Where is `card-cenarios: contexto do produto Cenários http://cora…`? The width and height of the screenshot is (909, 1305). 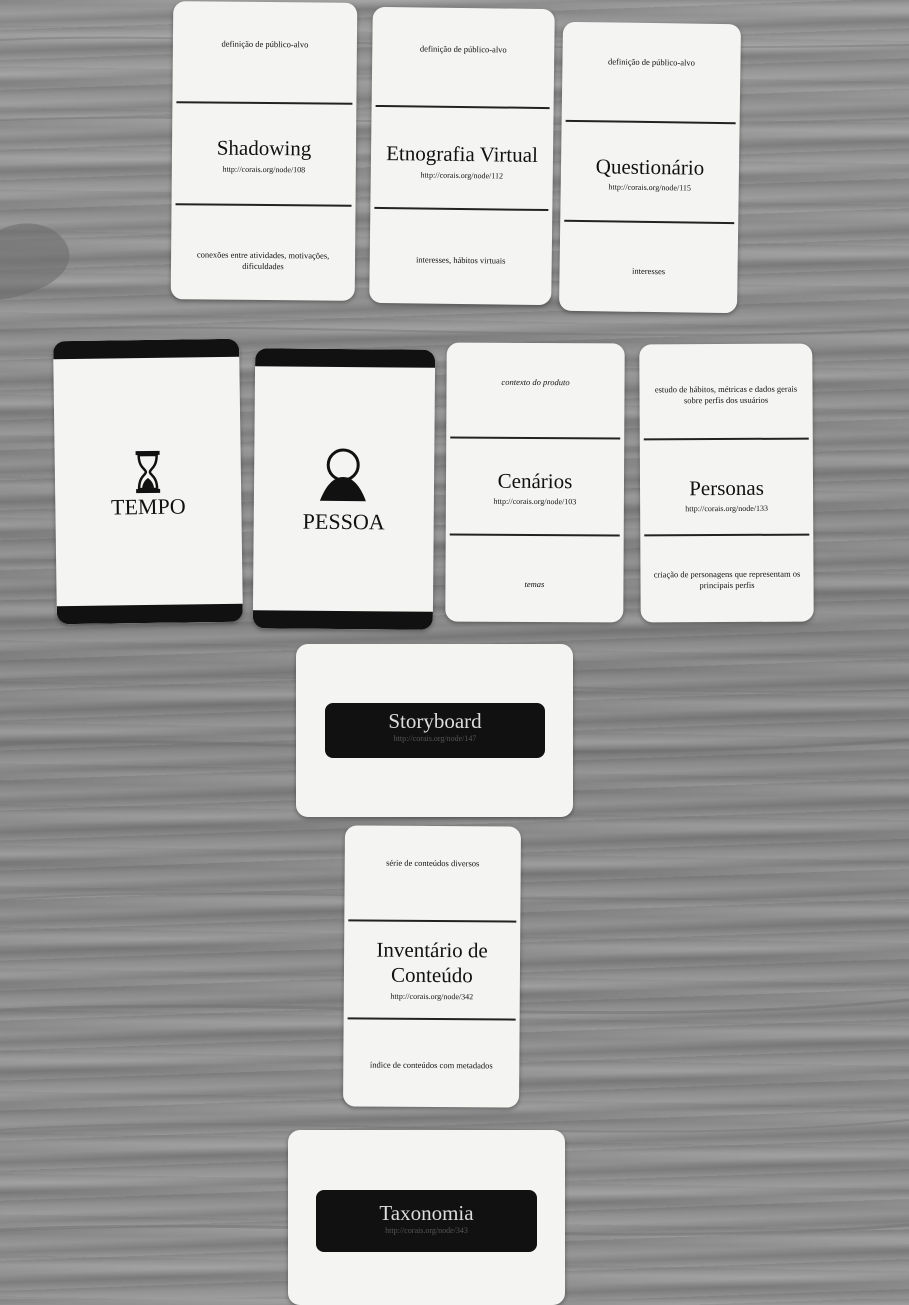 card-cenarios: contexto do produto Cenários http://cora… is located at coordinates (535, 482).